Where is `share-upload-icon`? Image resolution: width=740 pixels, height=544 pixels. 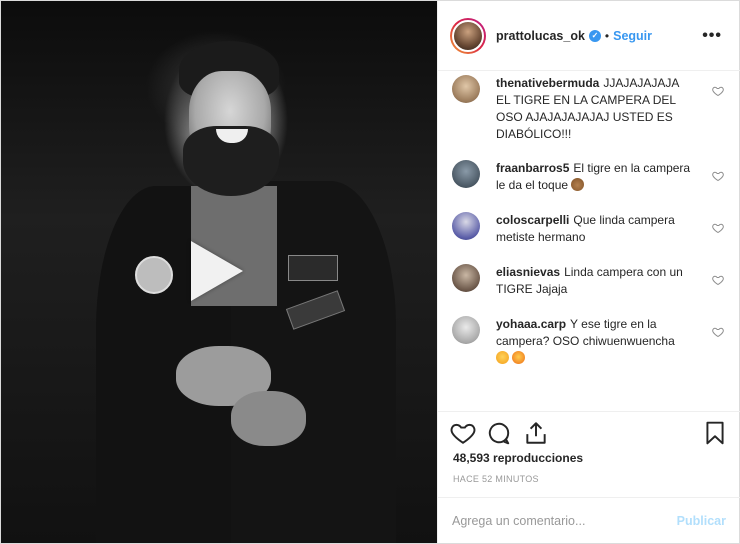
share-upload-icon is located at coordinates (536, 433).